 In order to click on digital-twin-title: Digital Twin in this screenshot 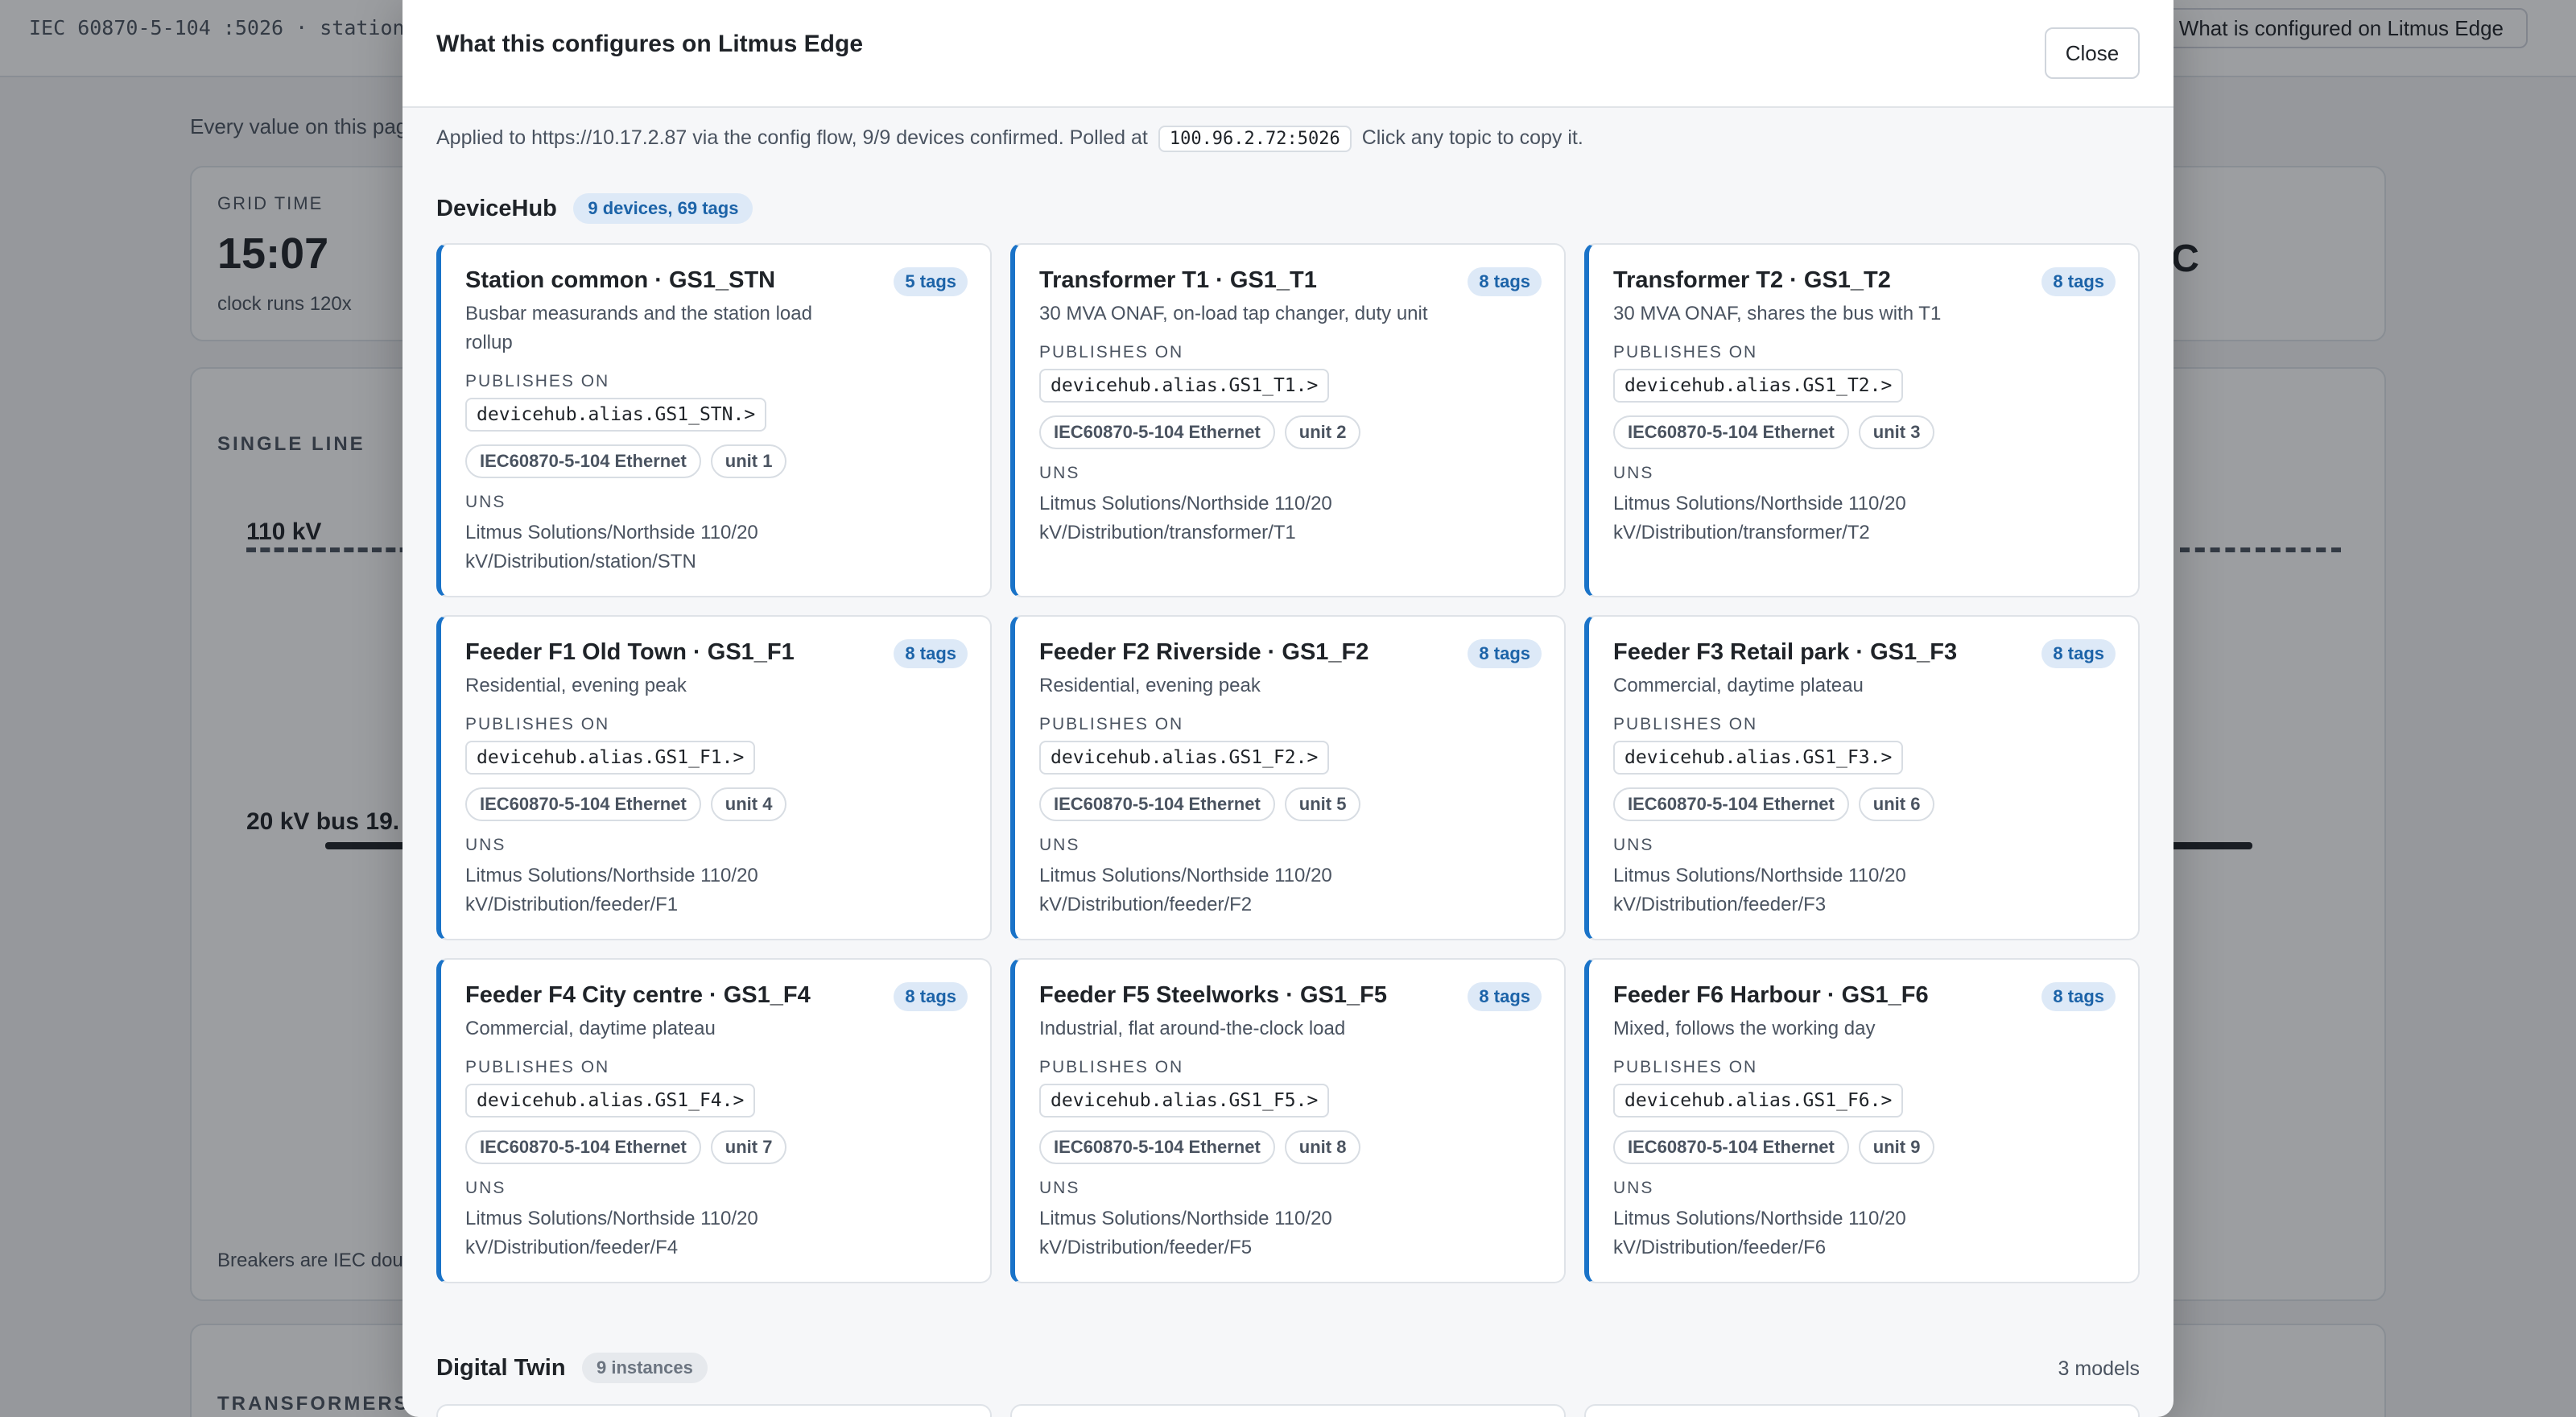, I will do `click(501, 1367)`.